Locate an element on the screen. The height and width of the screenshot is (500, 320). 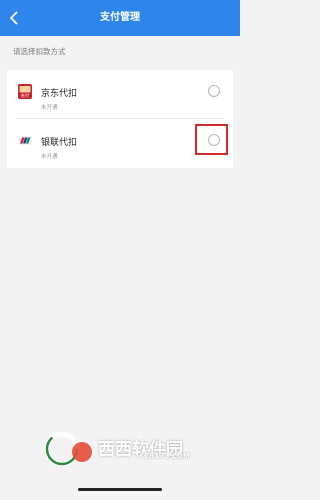
highlight-box is located at coordinates (211, 139).